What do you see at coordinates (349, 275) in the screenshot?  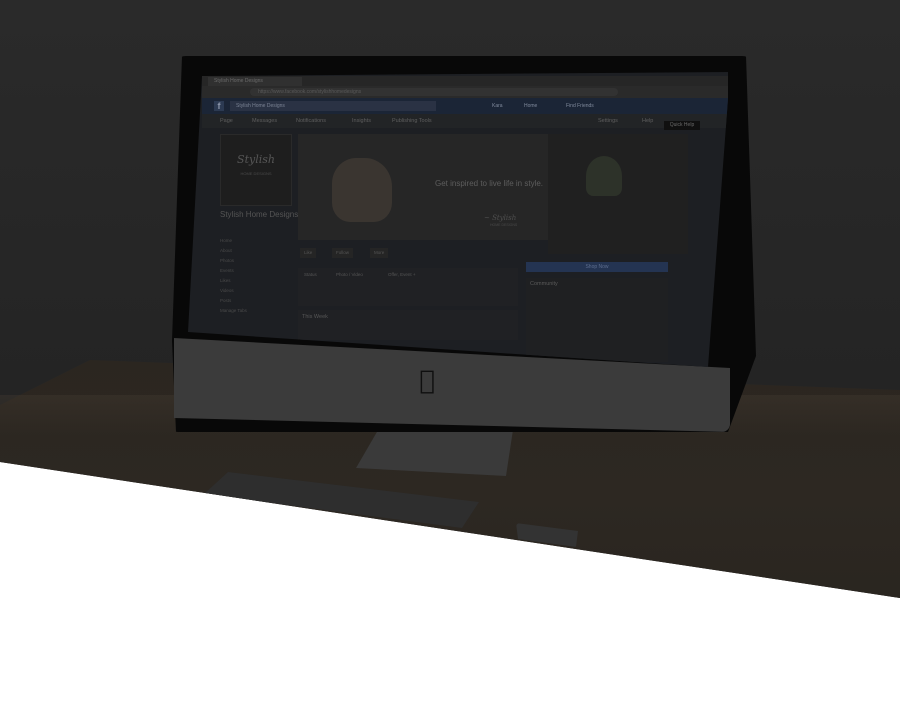 I see `photo-video-tab: Photo / Video` at bounding box center [349, 275].